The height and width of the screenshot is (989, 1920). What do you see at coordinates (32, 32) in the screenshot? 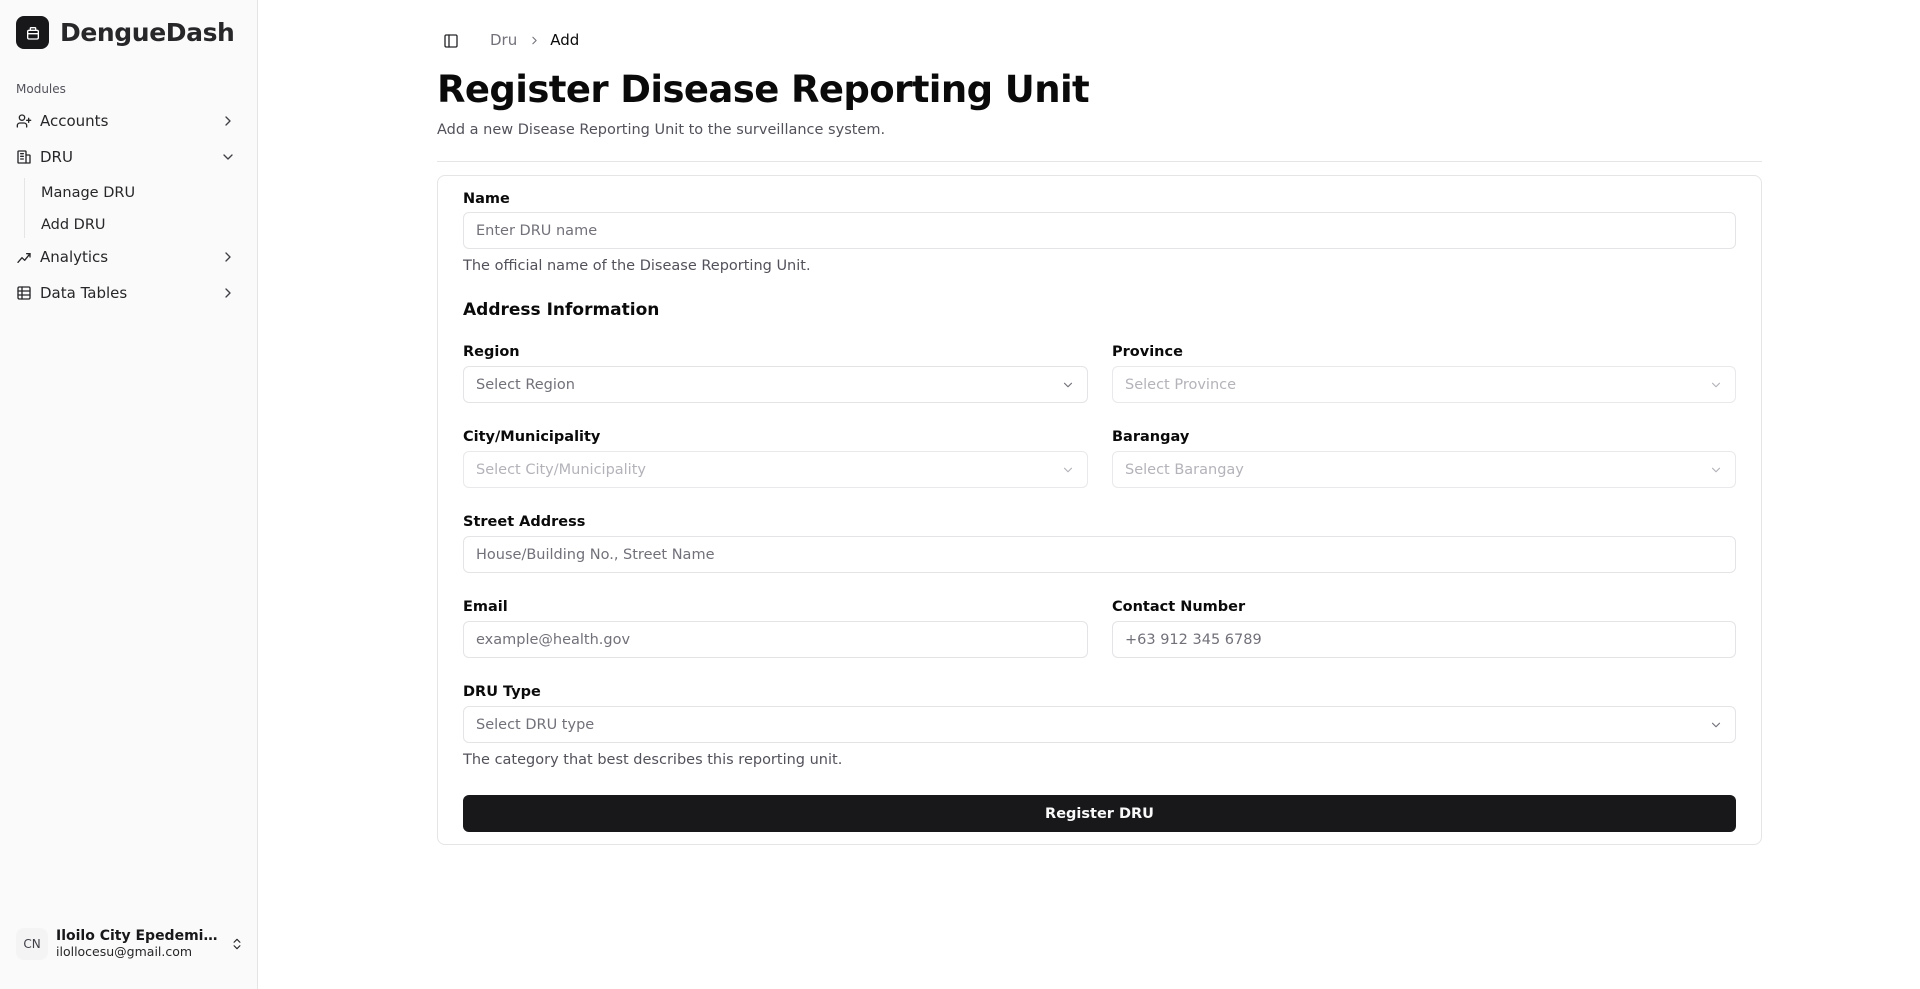
I see `app-logo-icon` at bounding box center [32, 32].